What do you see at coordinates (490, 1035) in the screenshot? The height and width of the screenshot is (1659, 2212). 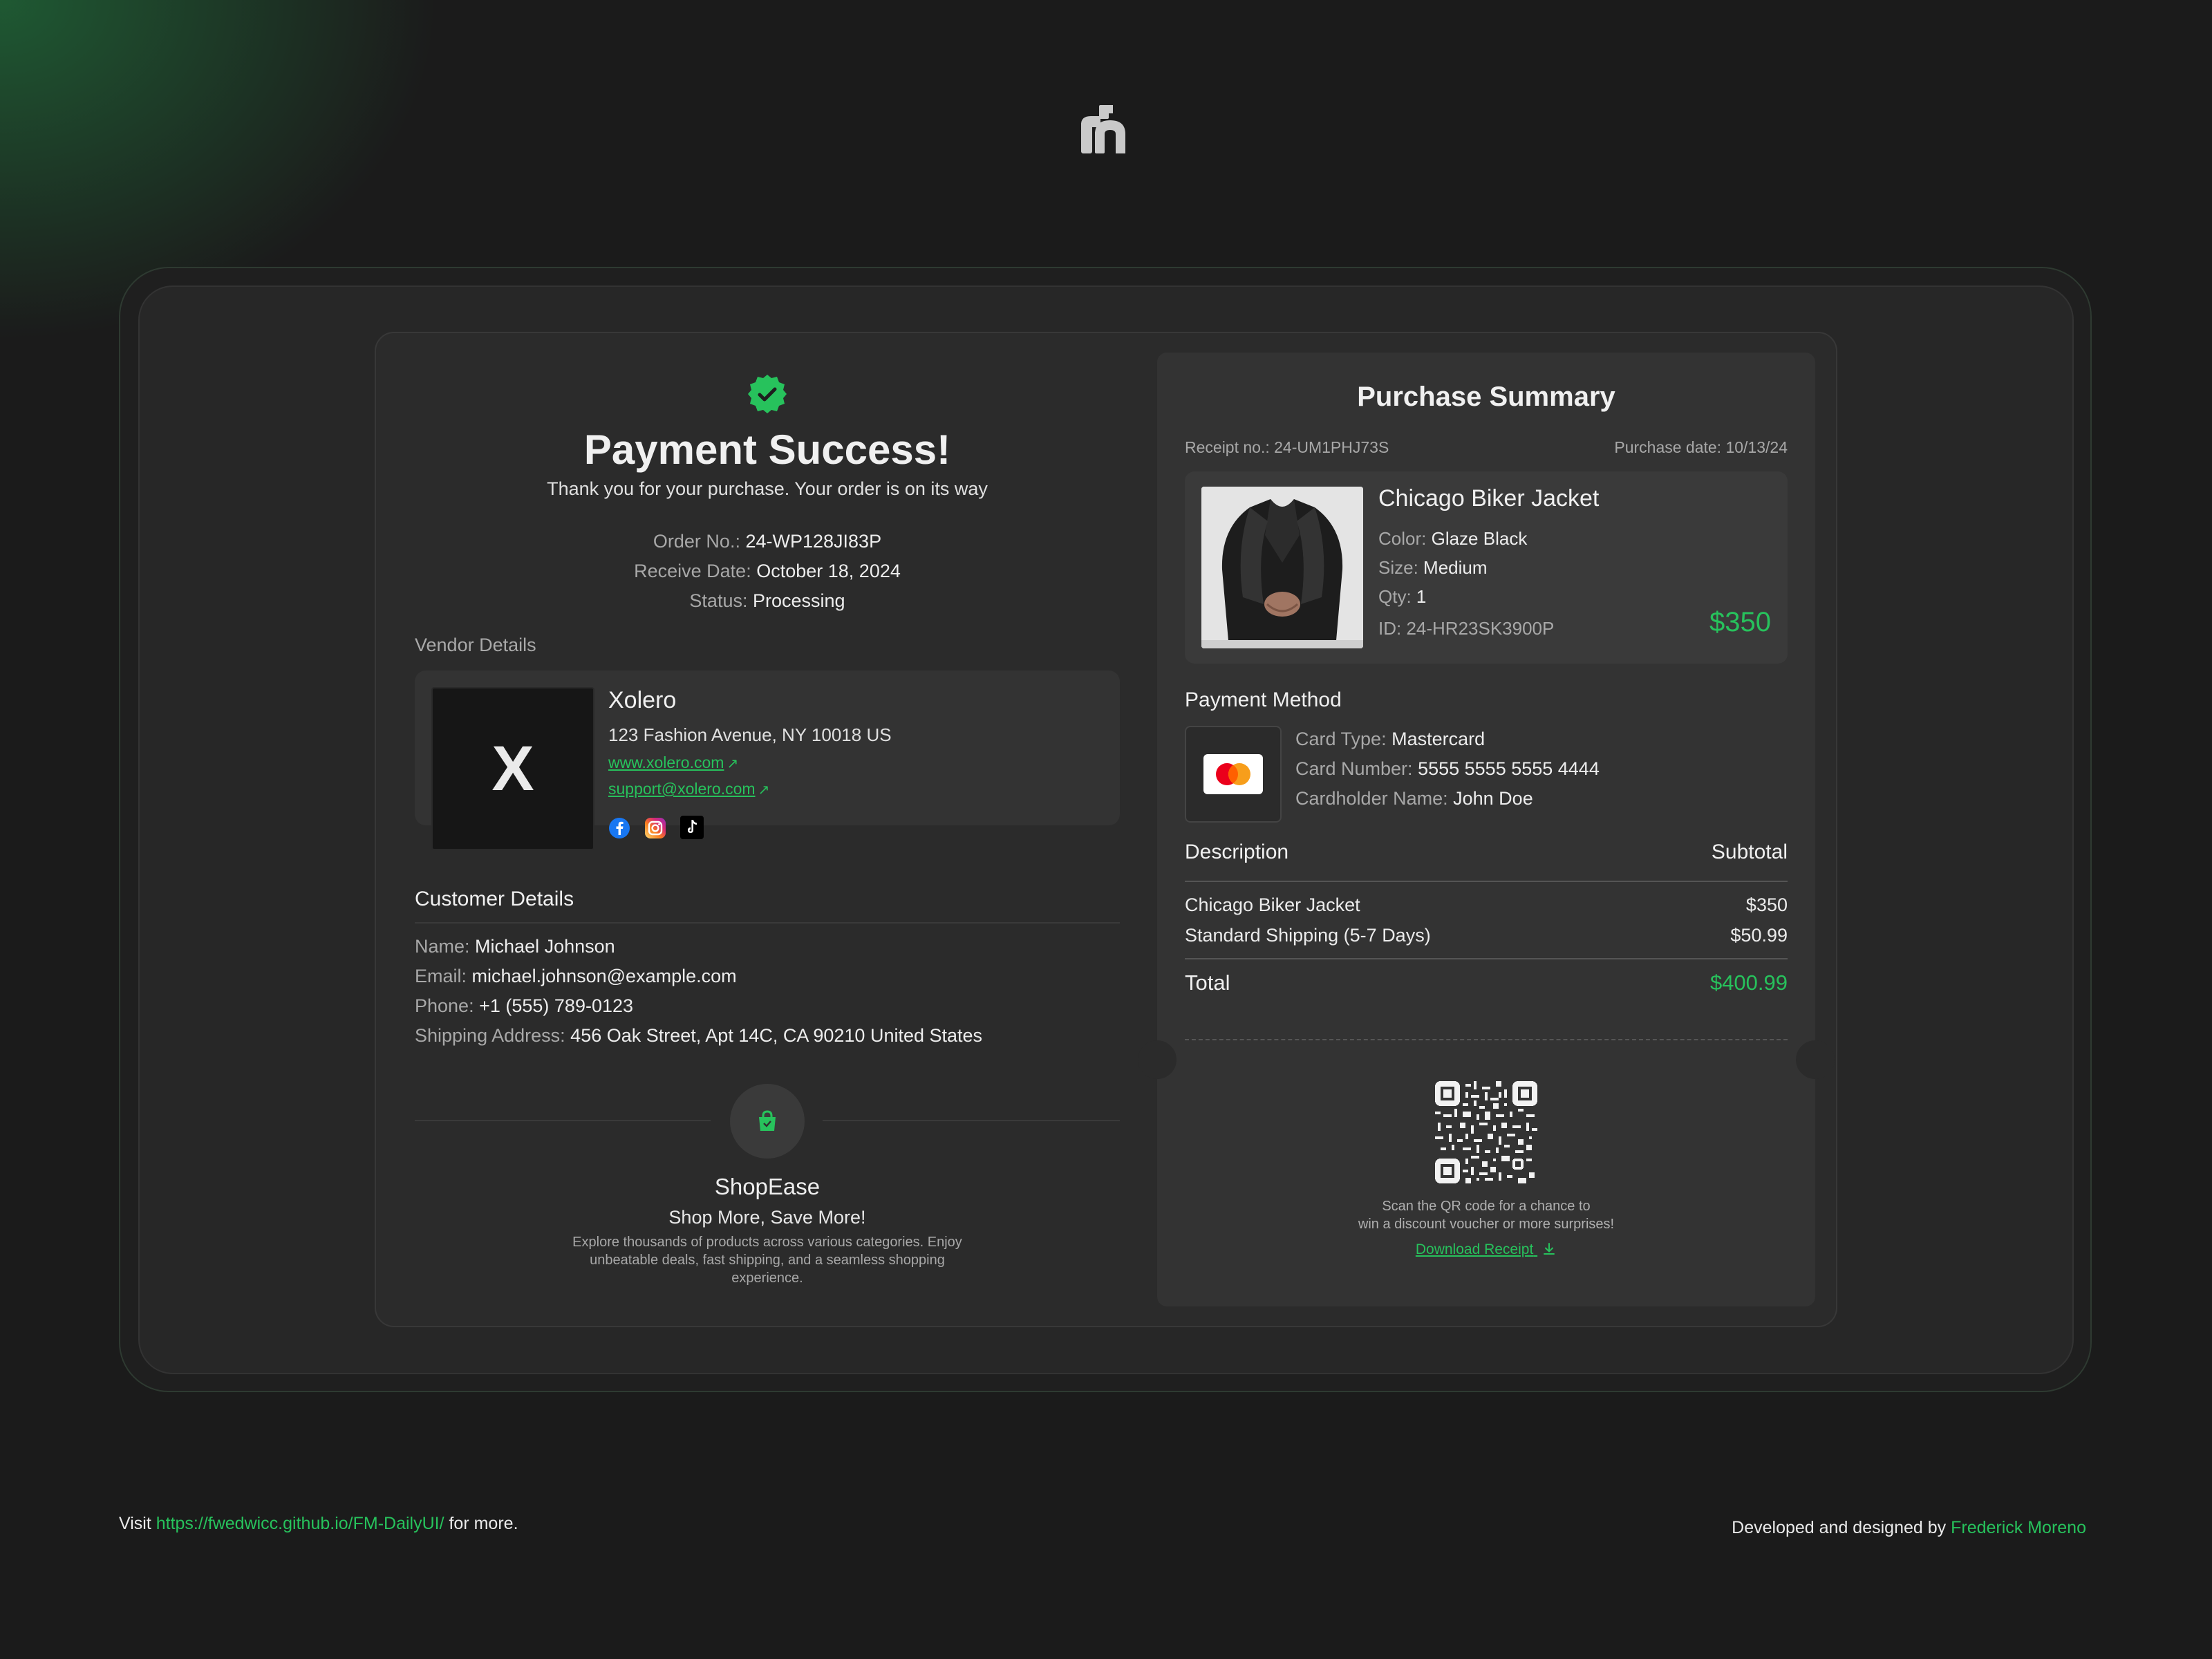 I see `address-label: Shipping Address:` at bounding box center [490, 1035].